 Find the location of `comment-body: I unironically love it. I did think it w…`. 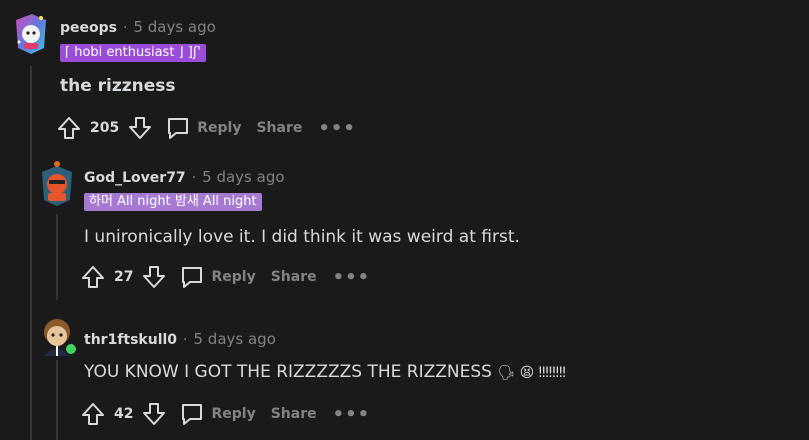

comment-body: I unironically love it. I did think it w… is located at coordinates (302, 237).